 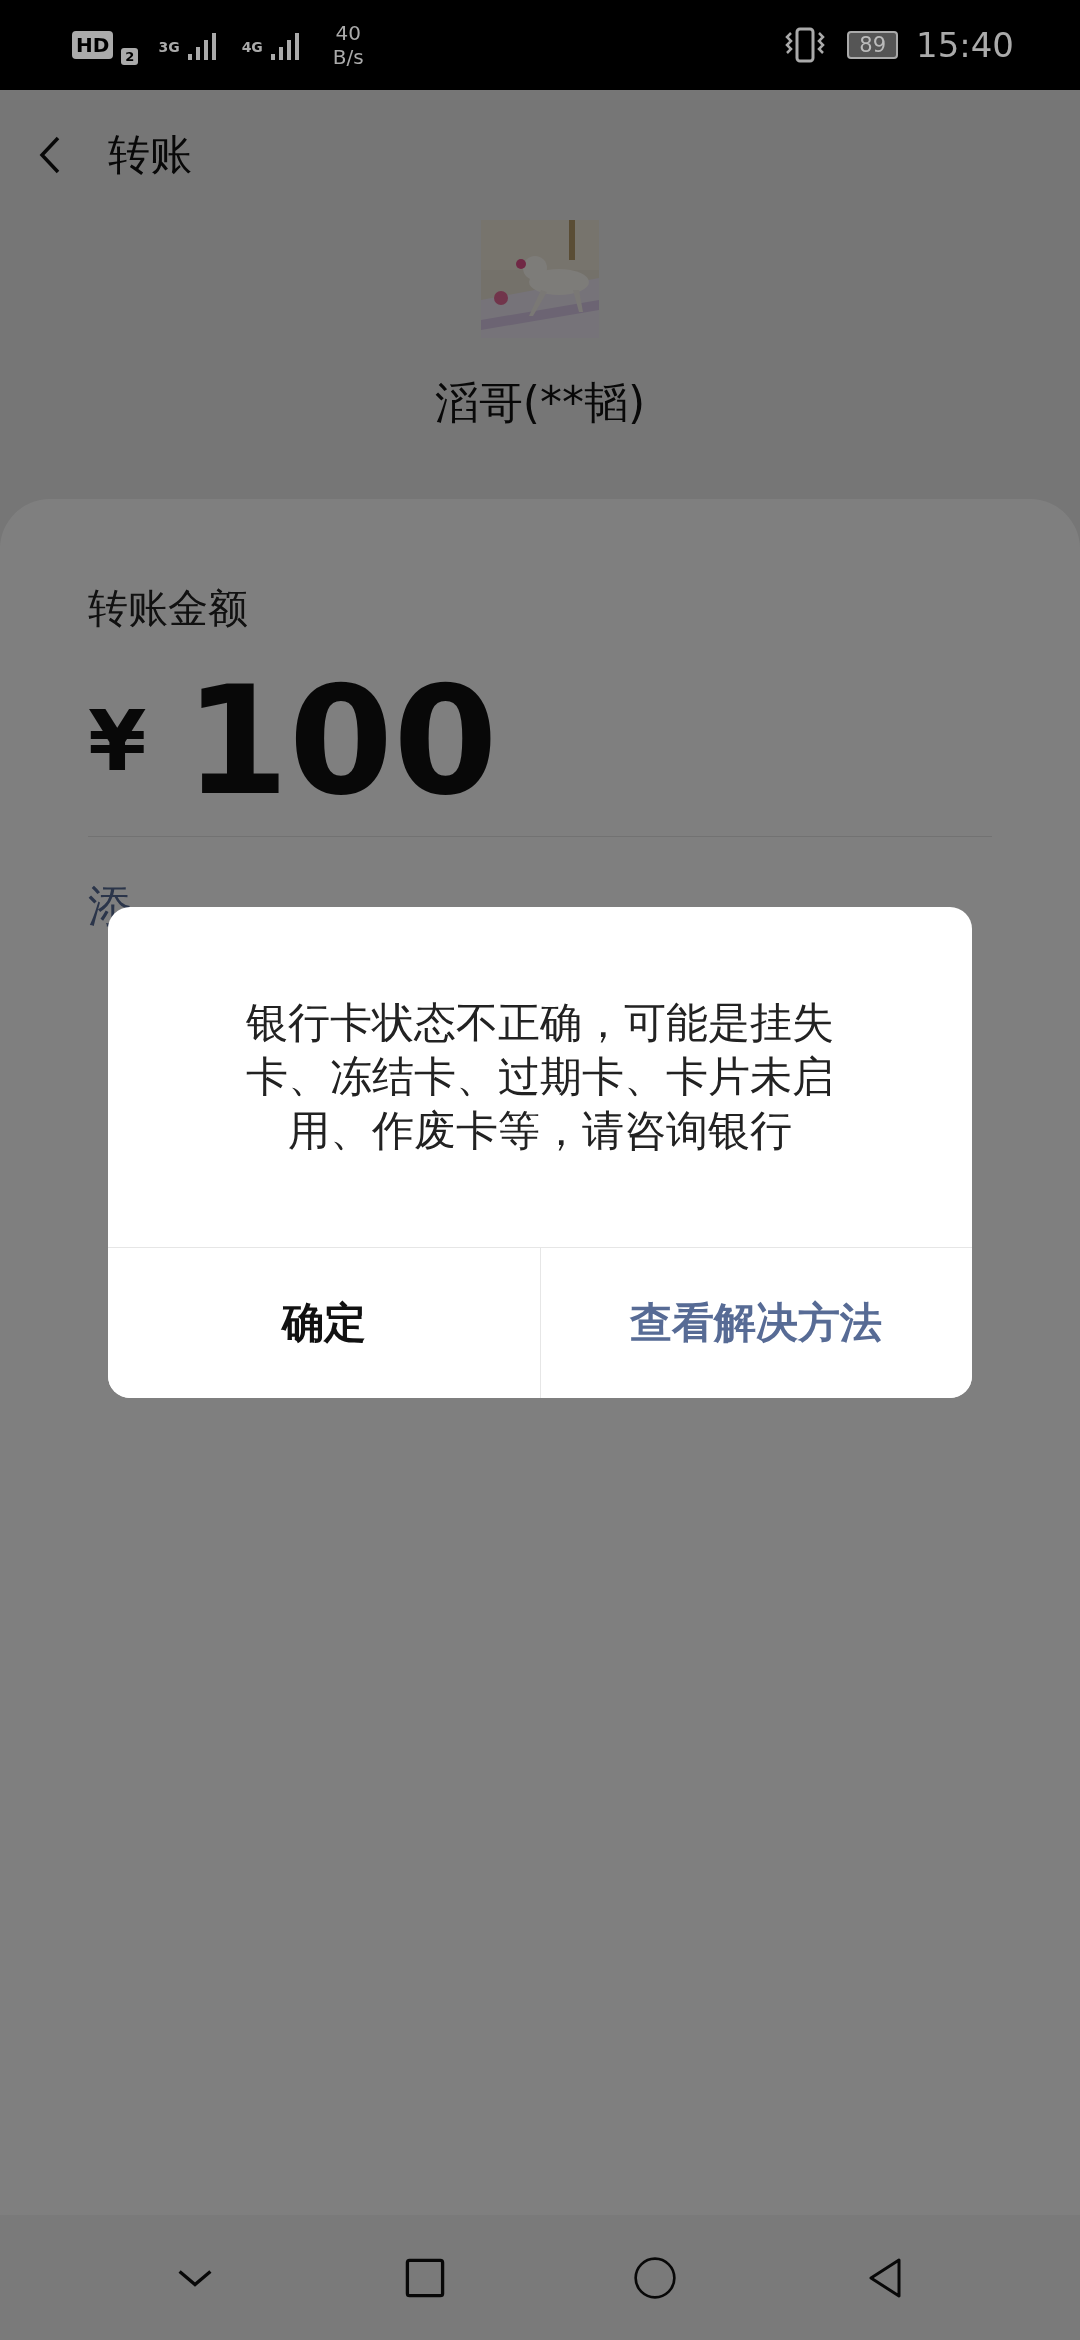 What do you see at coordinates (168, 608) in the screenshot?
I see `amount-label: 转账金额` at bounding box center [168, 608].